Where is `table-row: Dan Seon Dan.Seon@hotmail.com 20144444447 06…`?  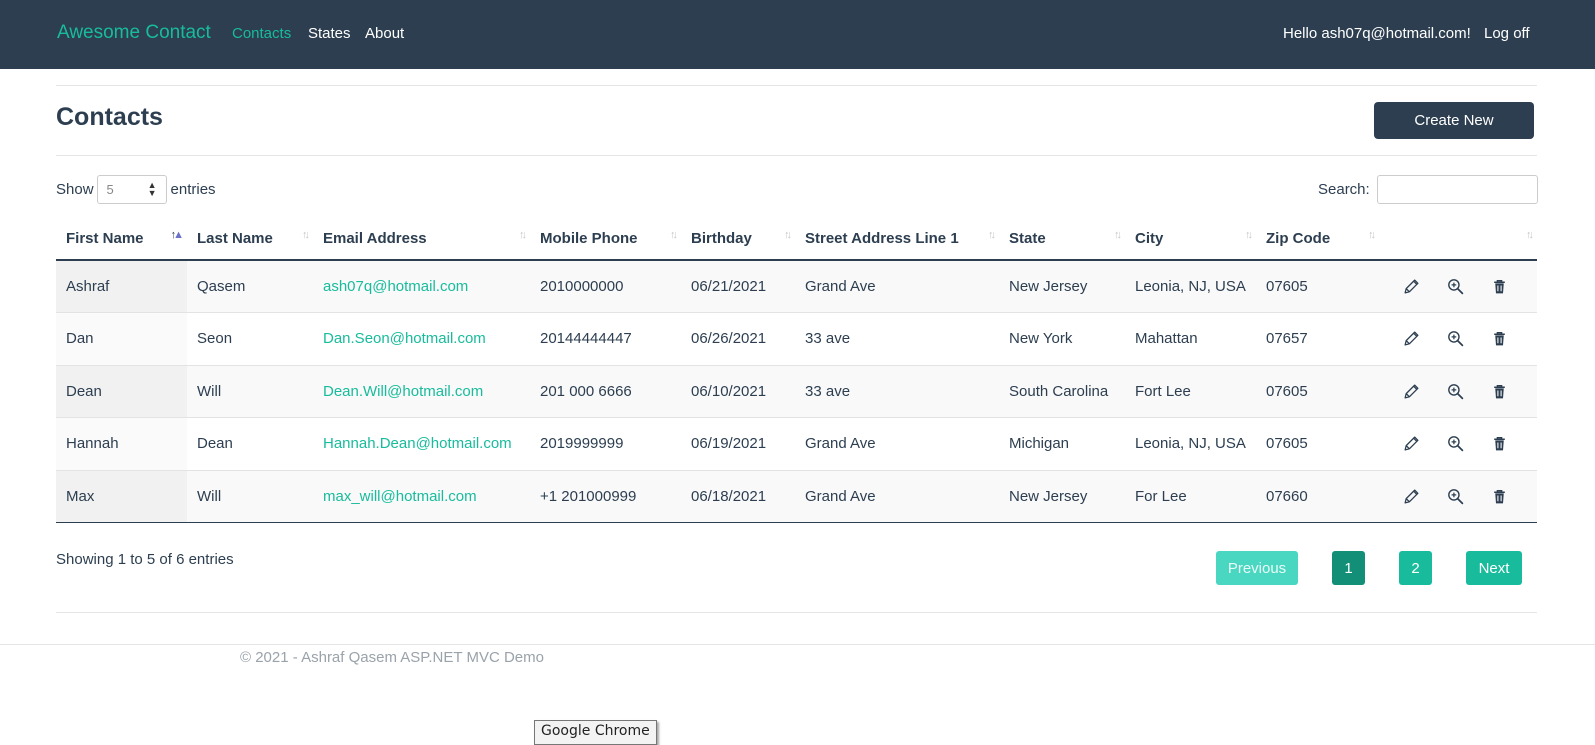 table-row: Dan Seon Dan.Seon@hotmail.com 20144444447 06… is located at coordinates (796, 339).